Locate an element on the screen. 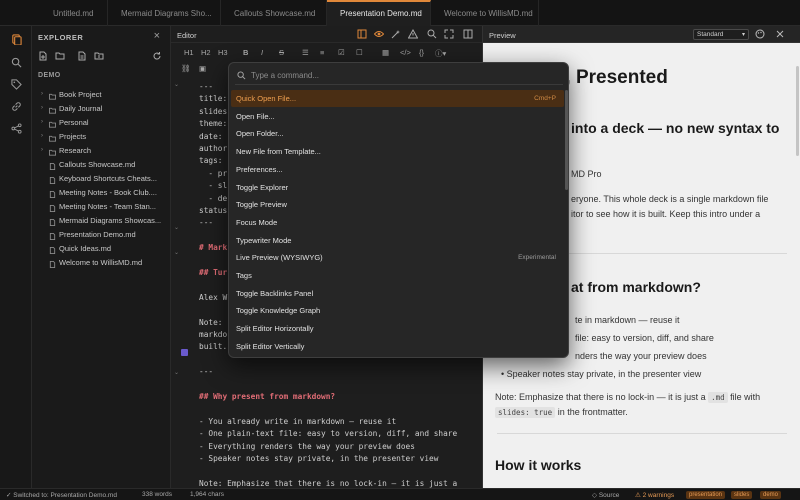  tab-callouts-showcase: Callouts Showcase.md is located at coordinates (274, 13).